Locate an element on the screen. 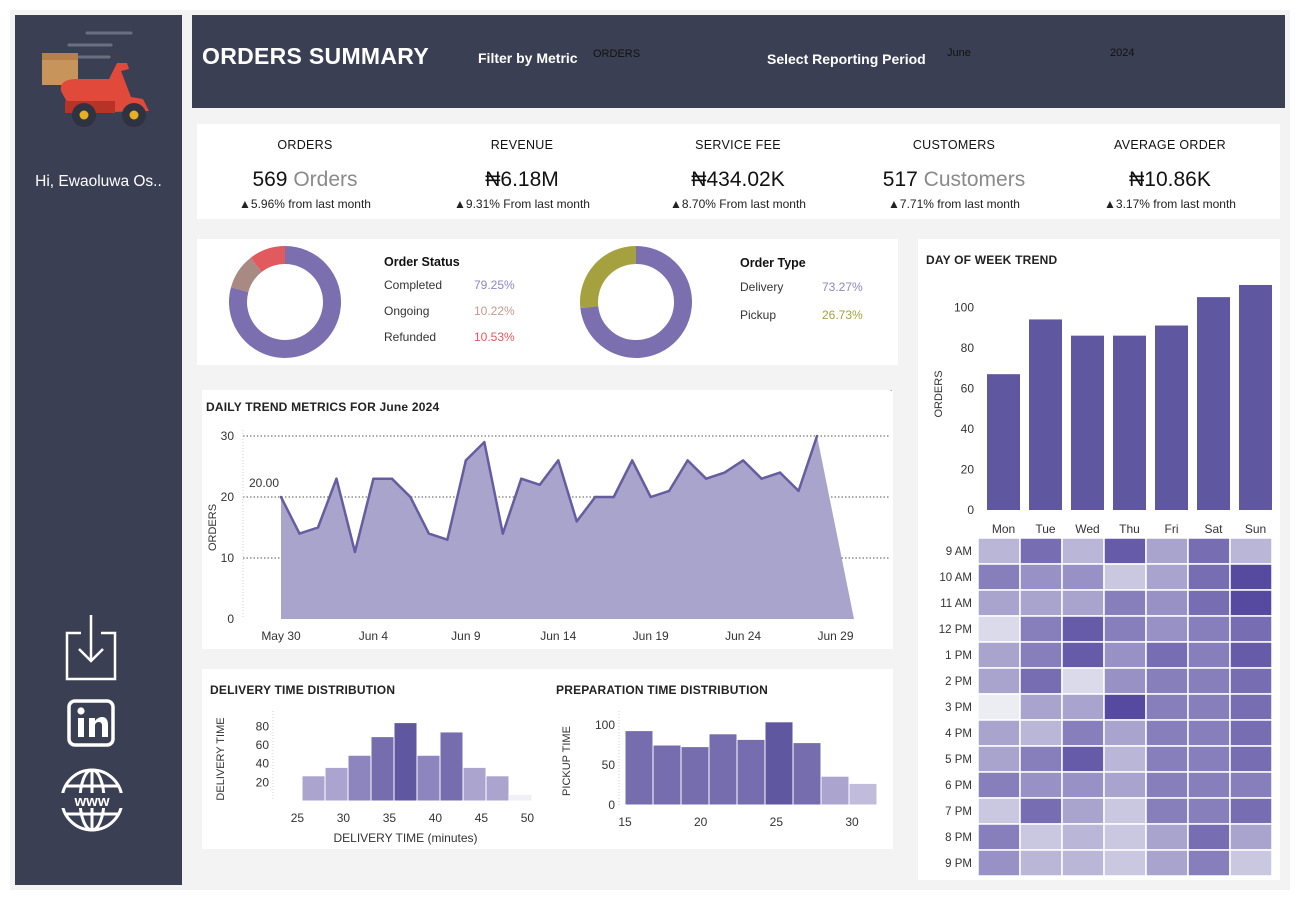 This screenshot has height=899, width=1299. kpi-value: 569 Orders is located at coordinates (305, 179).